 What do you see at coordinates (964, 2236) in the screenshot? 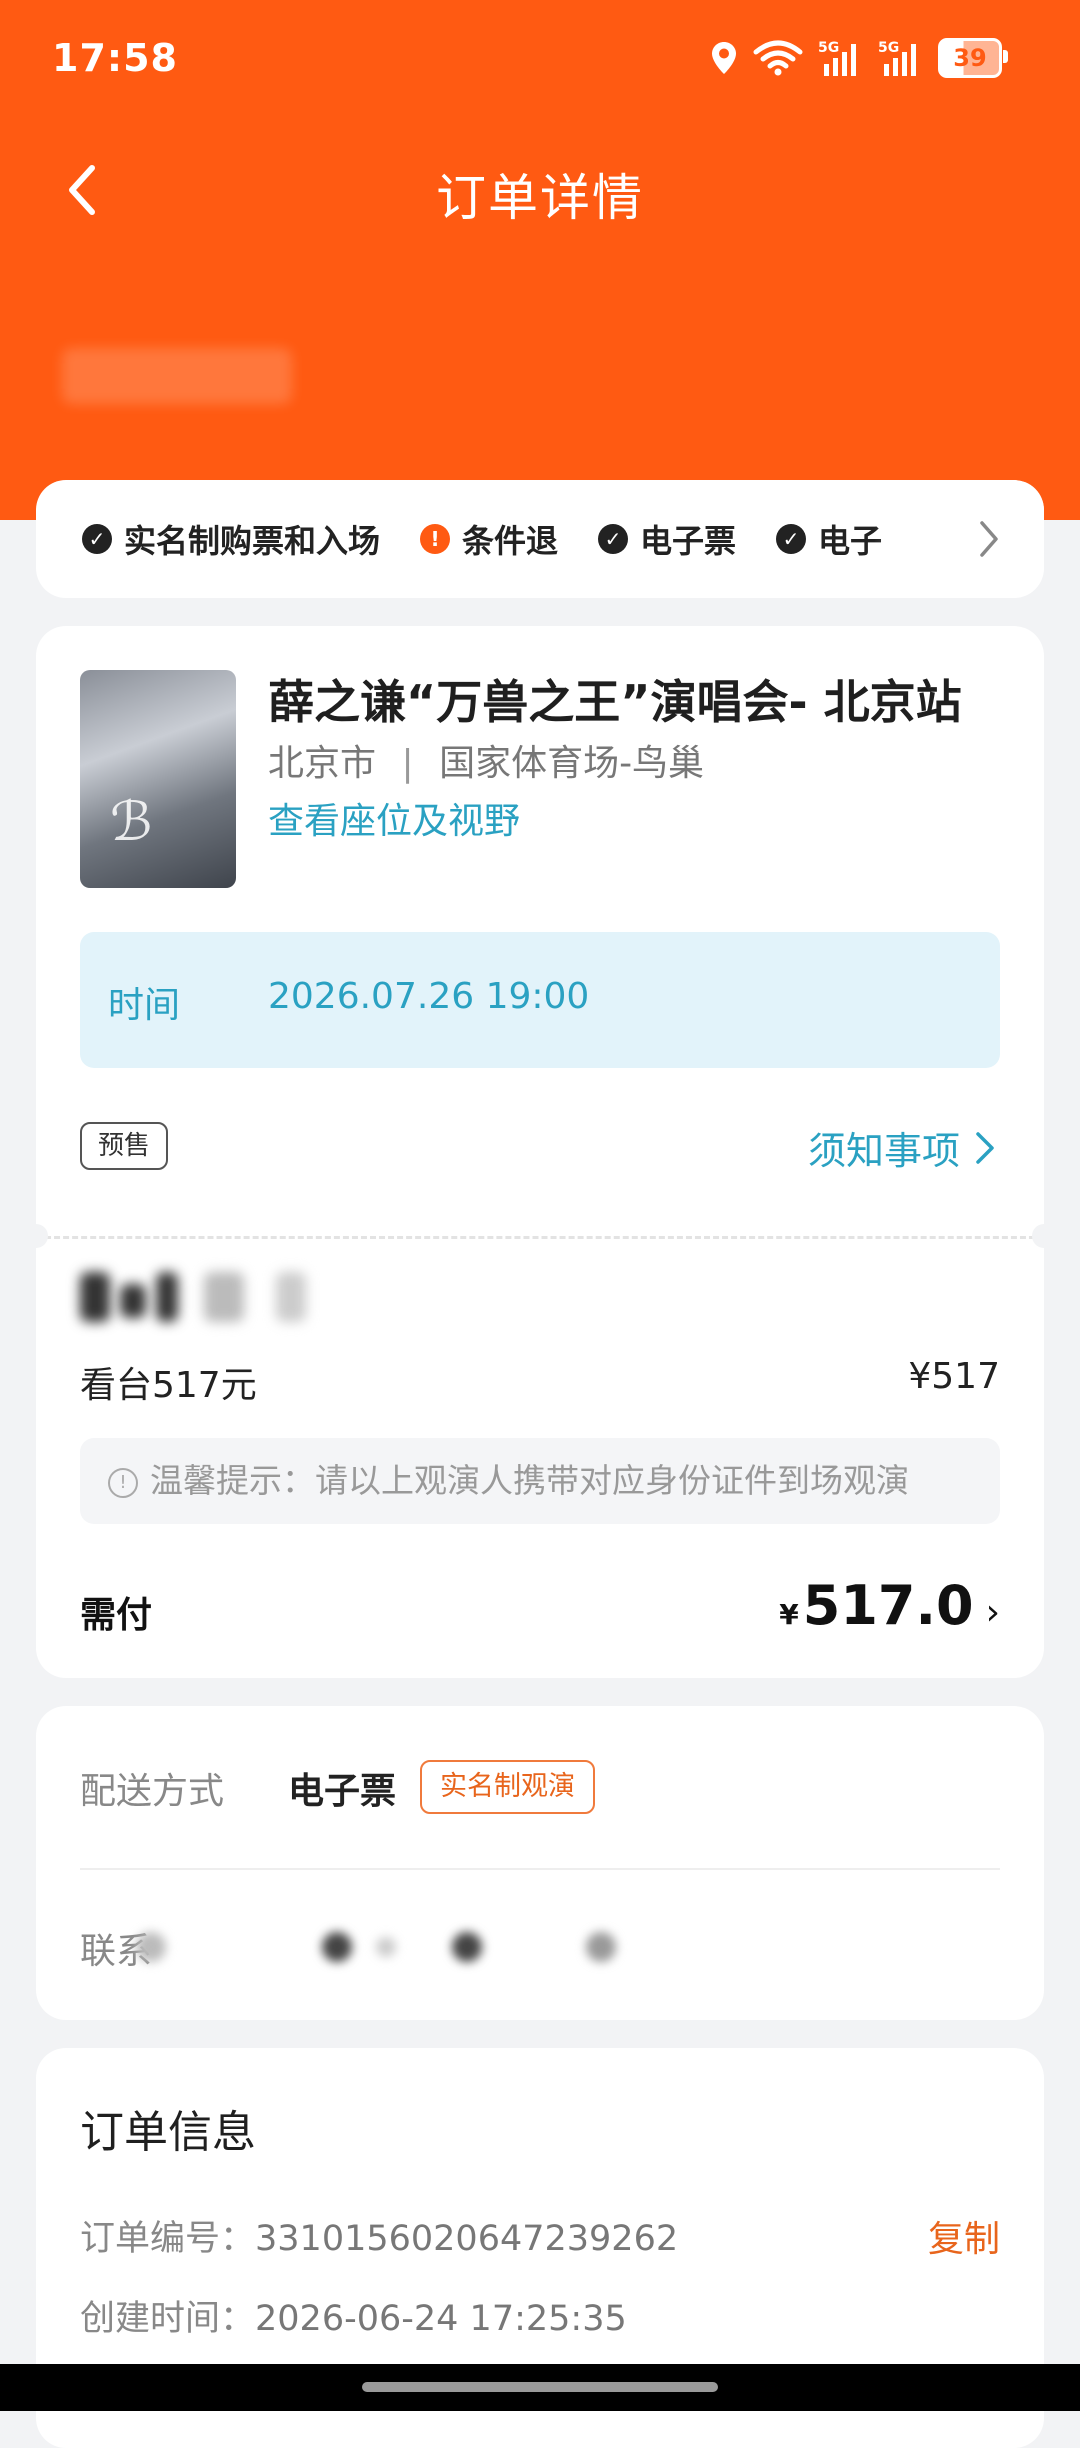
I see `copy-button: 复制` at bounding box center [964, 2236].